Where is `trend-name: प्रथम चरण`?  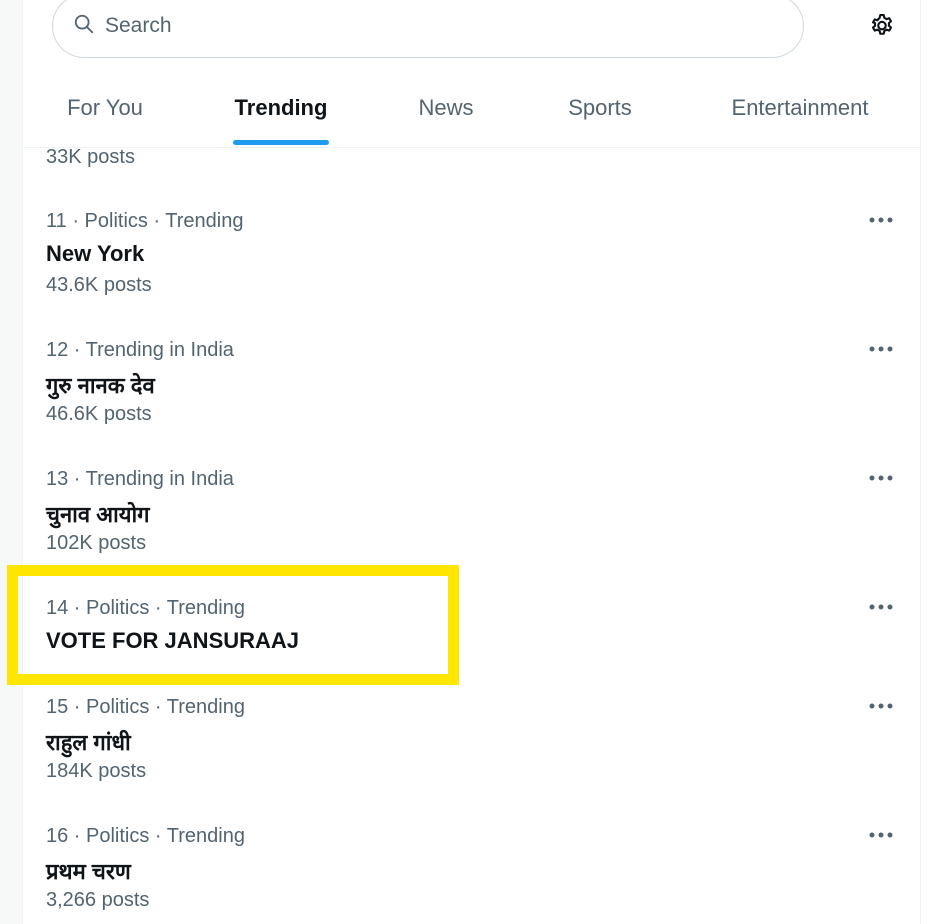
trend-name: प्रथम चरण is located at coordinates (88, 871).